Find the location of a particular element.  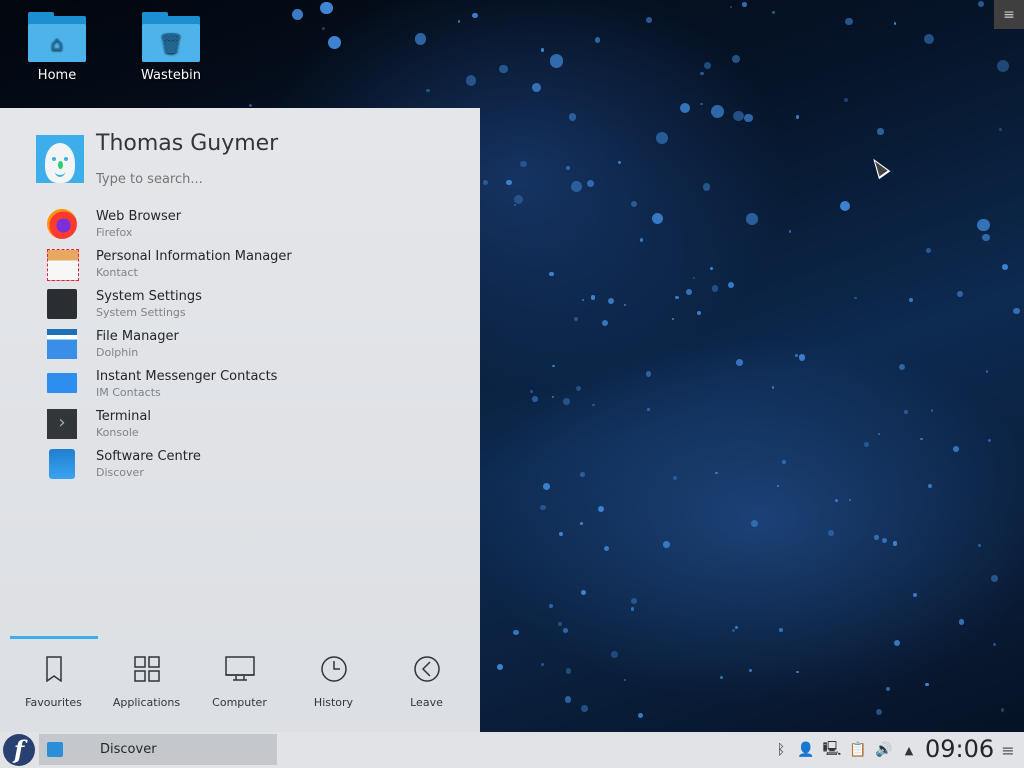

avatar is located at coordinates (60, 159).